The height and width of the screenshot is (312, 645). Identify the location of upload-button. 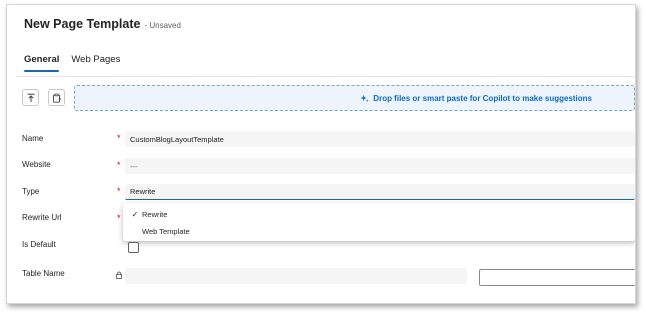
(30, 97).